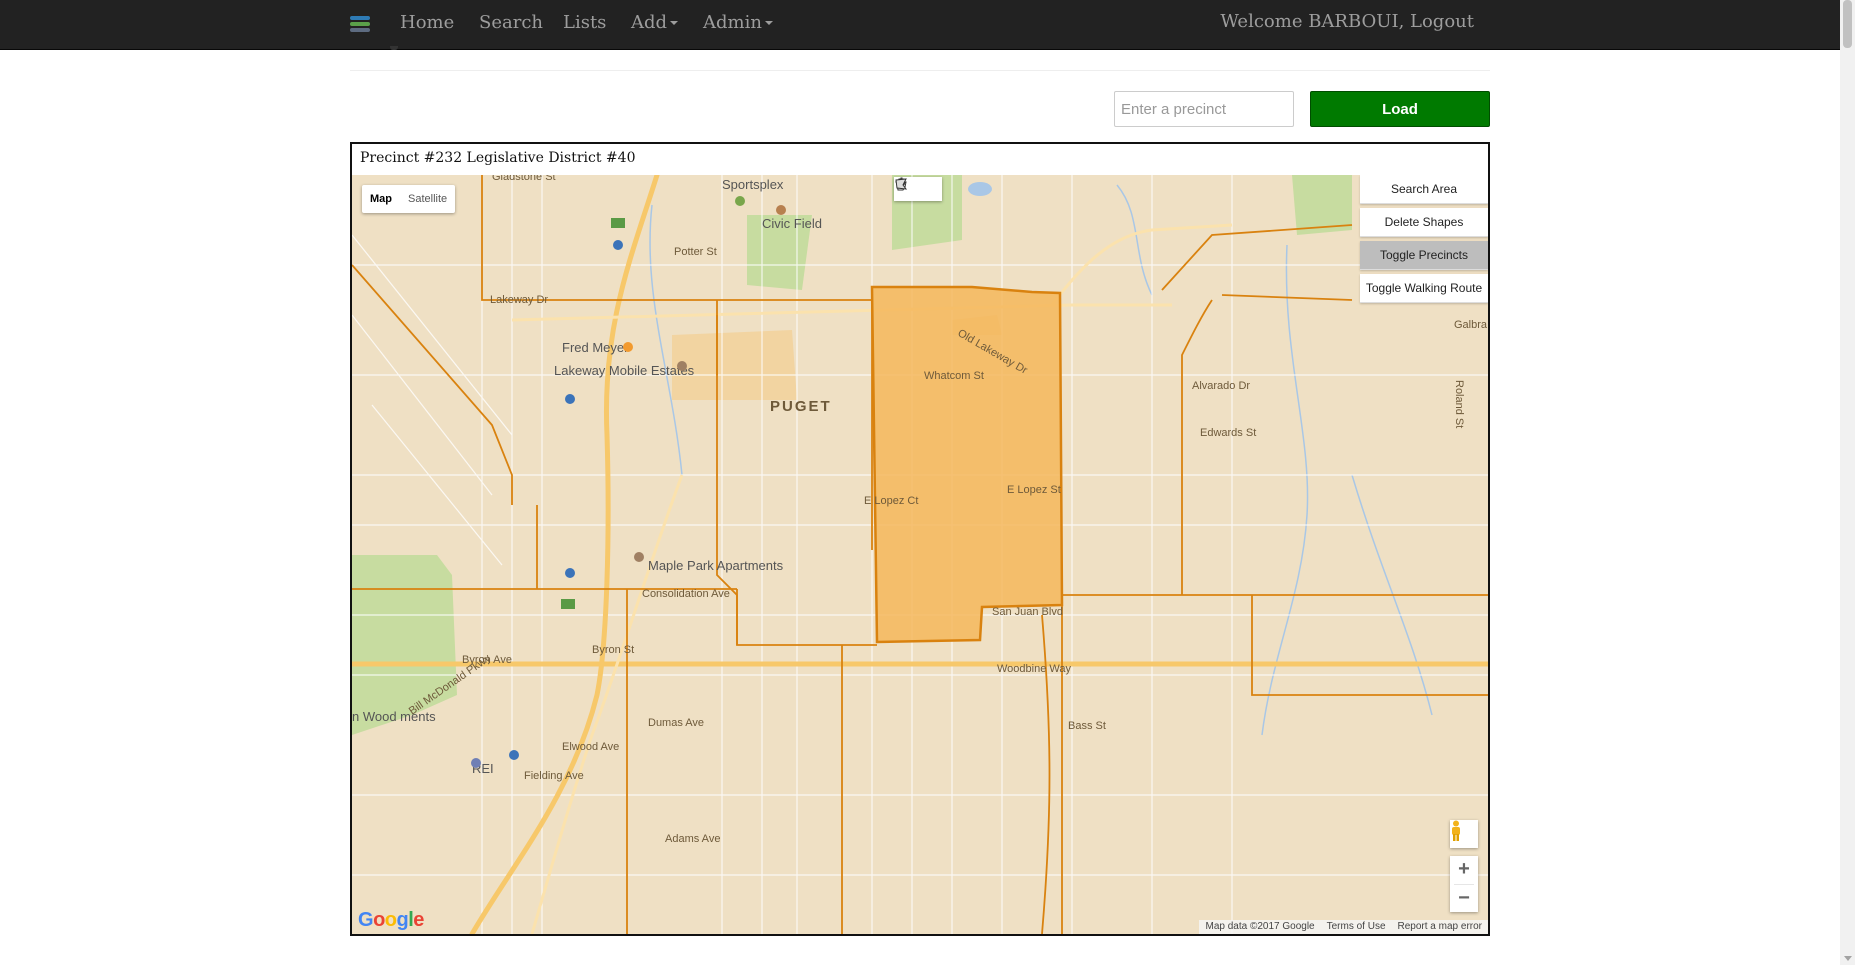 The height and width of the screenshot is (965, 1855). Describe the element at coordinates (1440, 927) in the screenshot. I see `report-map-error-link: Report a map error` at that location.